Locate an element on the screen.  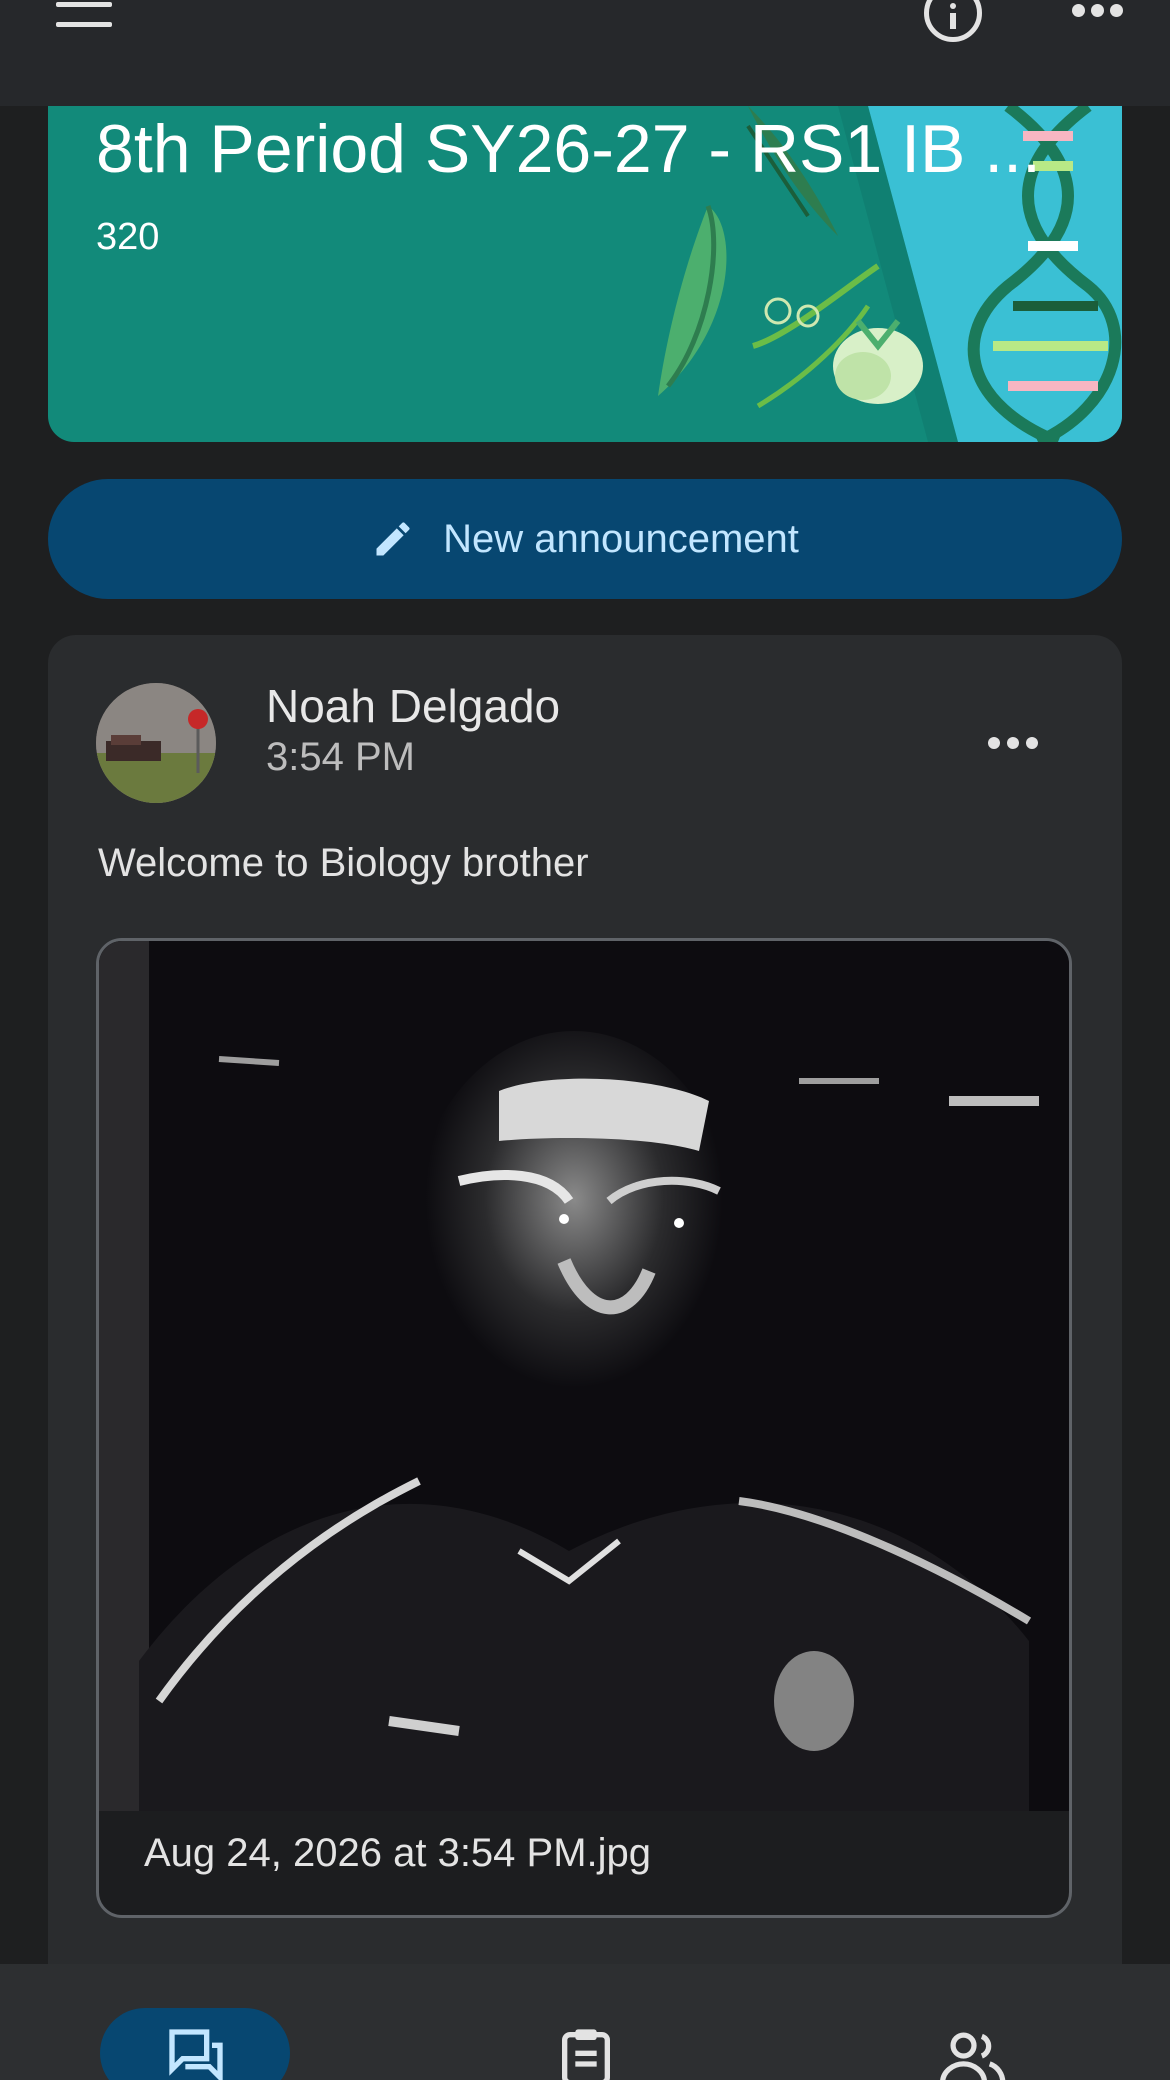
info-icon is located at coordinates (953, 21).